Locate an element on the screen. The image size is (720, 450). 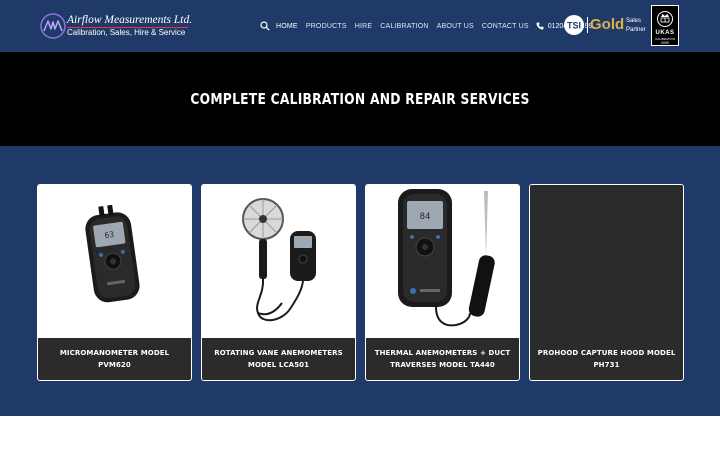
product-card-lca501: ROTATING VANE ANEMOMETERS MODEL LCA501 is located at coordinates (278, 282).